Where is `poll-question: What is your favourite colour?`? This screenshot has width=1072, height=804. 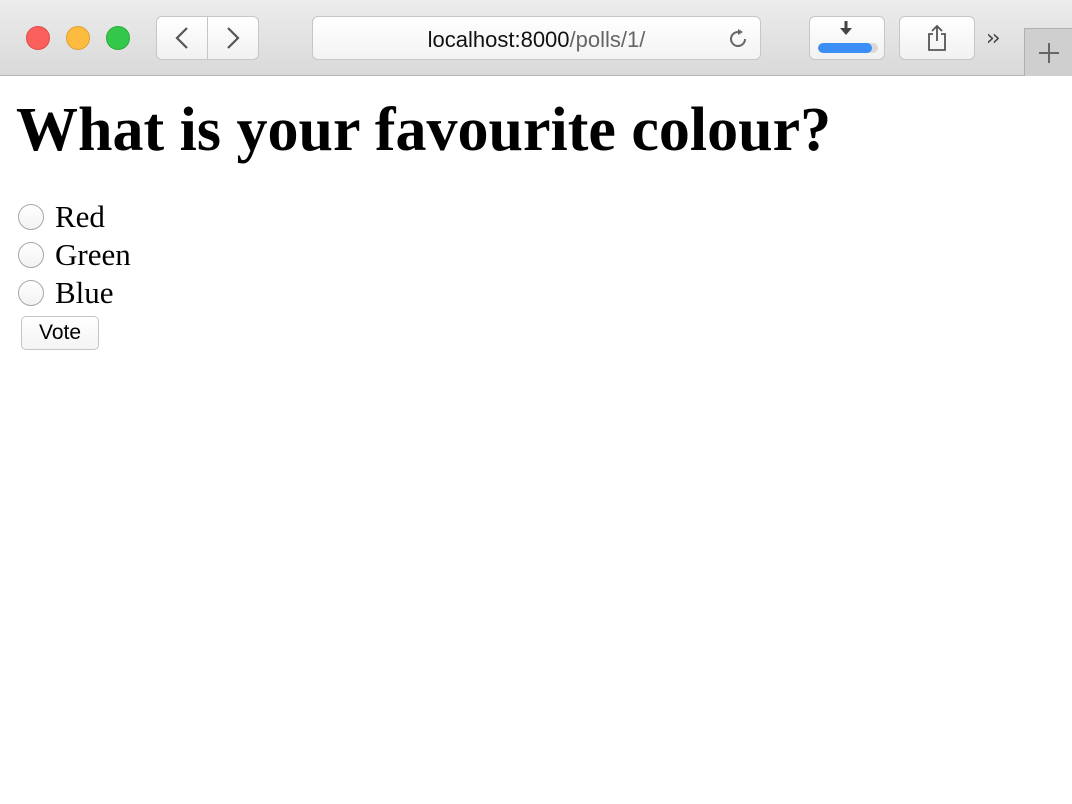
poll-question: What is your favourite colour? is located at coordinates (424, 130).